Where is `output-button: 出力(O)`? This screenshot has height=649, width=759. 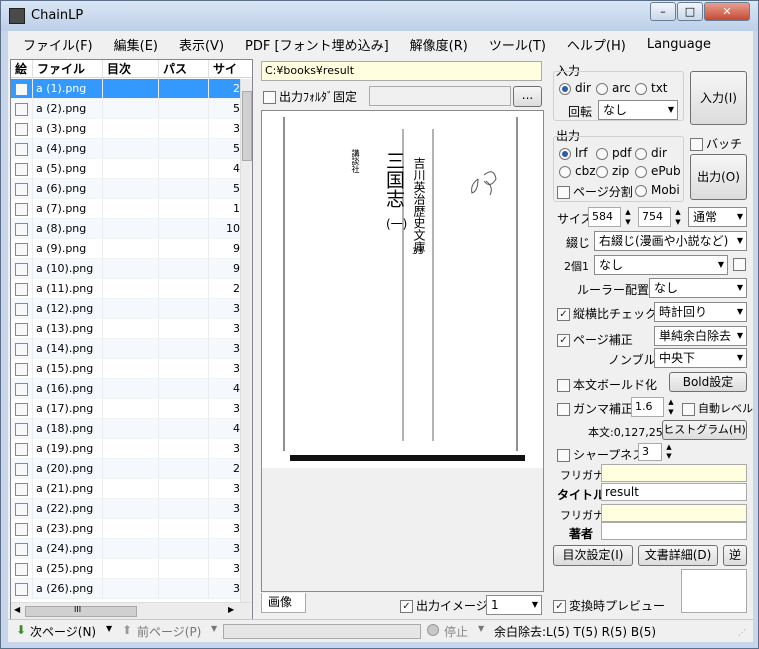
output-button: 出力(O) is located at coordinates (718, 177).